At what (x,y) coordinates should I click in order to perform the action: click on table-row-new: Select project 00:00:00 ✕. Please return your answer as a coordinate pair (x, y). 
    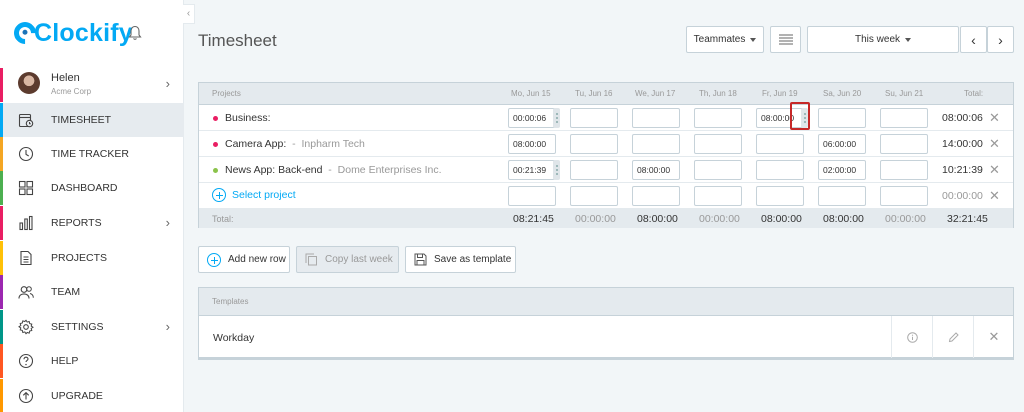
    Looking at the image, I should click on (606, 196).